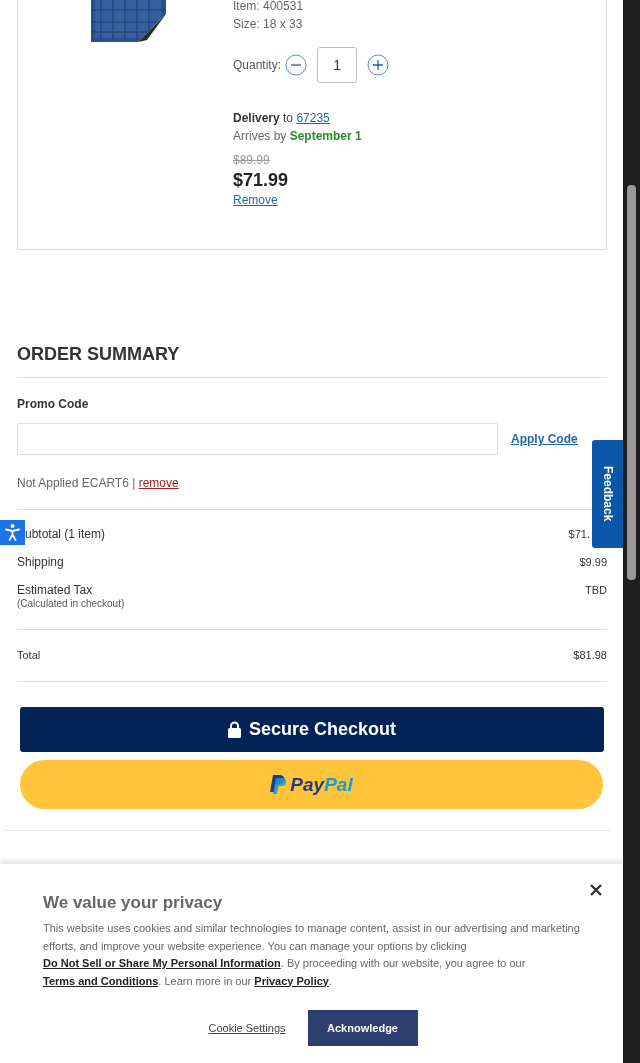  What do you see at coordinates (596, 890) in the screenshot?
I see `close-icon` at bounding box center [596, 890].